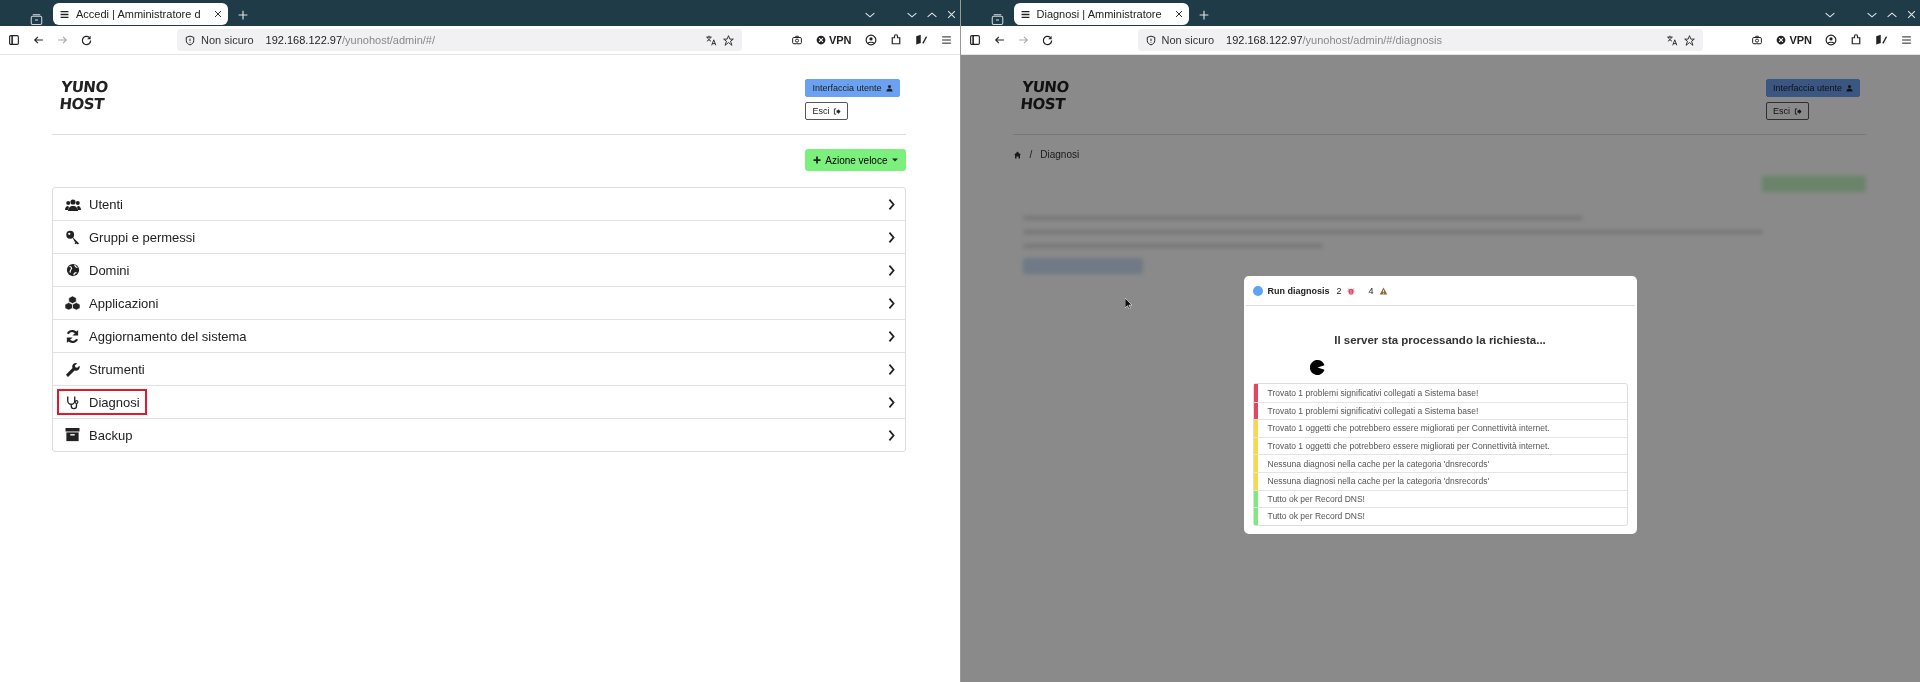  Describe the element at coordinates (1257, 290) in the screenshot. I see `status-dot-icon` at that location.